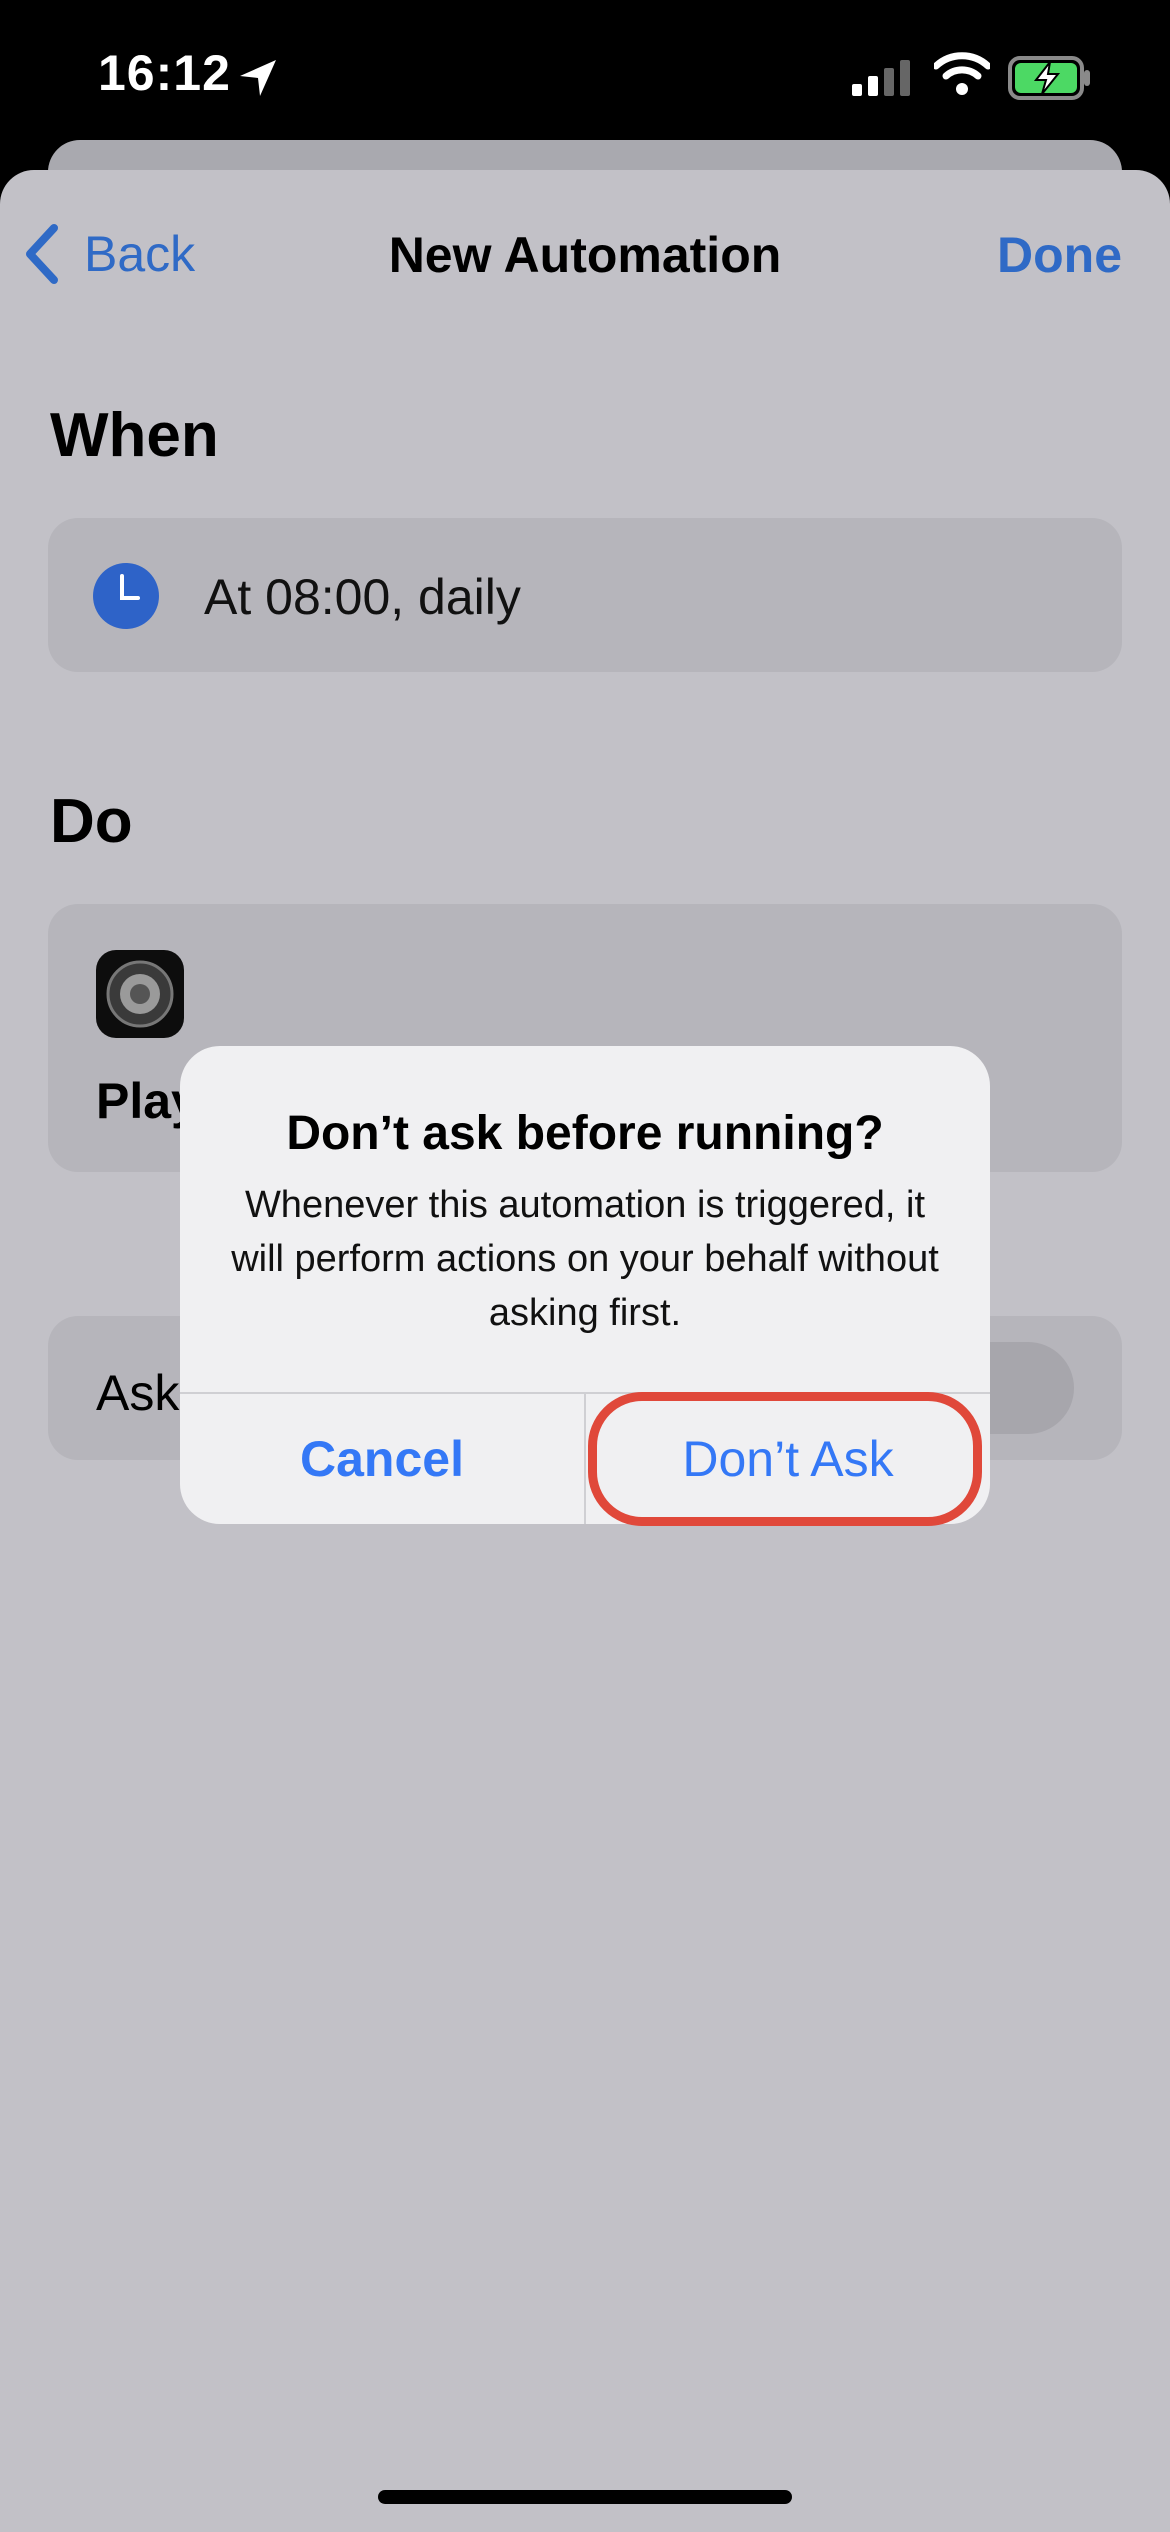 This screenshot has height=2532, width=1170. Describe the element at coordinates (1049, 78) in the screenshot. I see `battery-charging-icon` at that location.